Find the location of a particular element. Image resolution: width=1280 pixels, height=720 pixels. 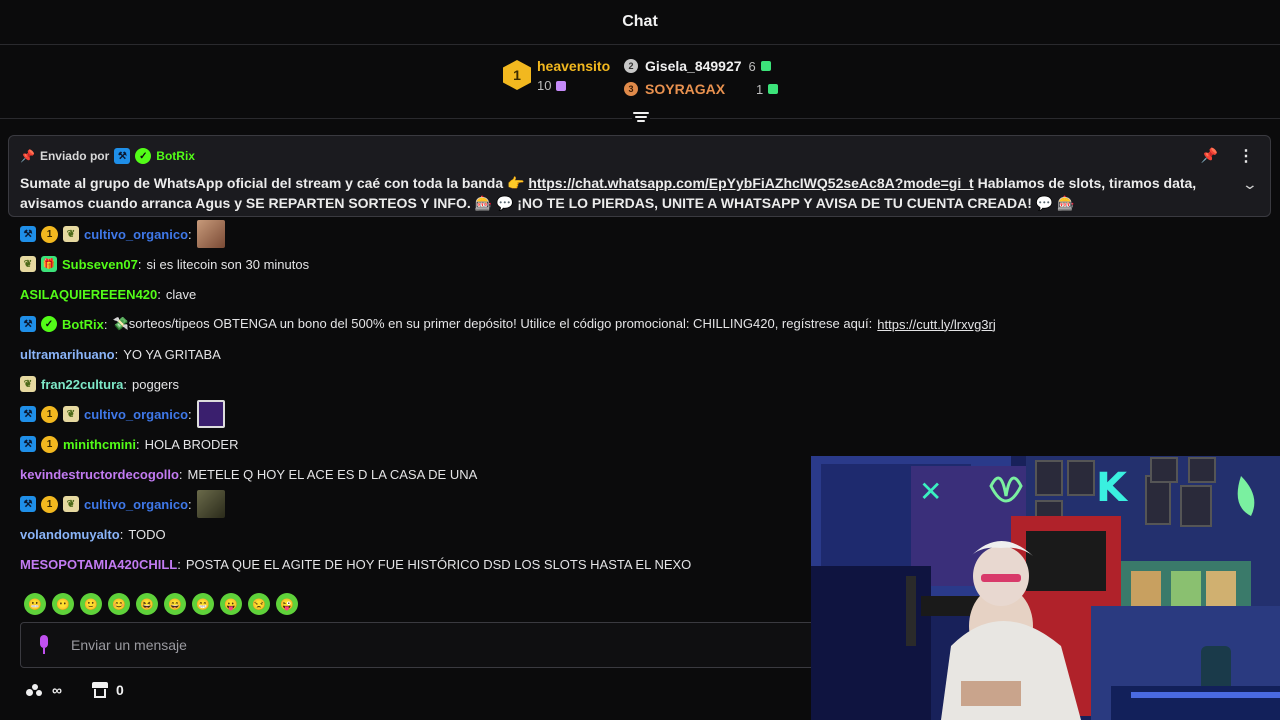

quick-emote-icon: 😄 is located at coordinates (175, 604).